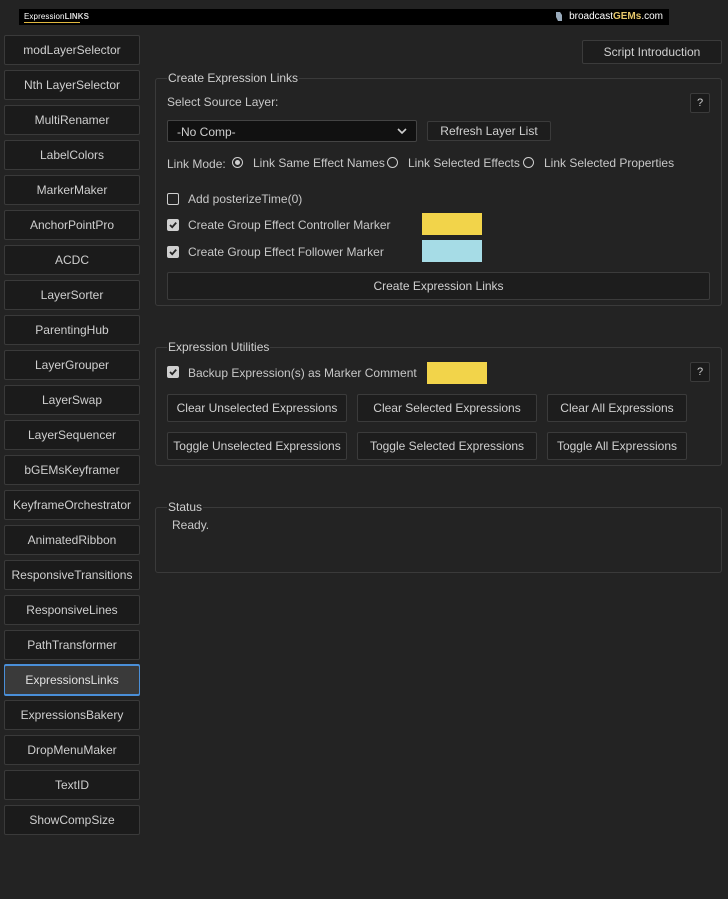 This screenshot has width=728, height=899. Describe the element at coordinates (233, 78) in the screenshot. I see `panel-title: Create Expression Links` at that location.